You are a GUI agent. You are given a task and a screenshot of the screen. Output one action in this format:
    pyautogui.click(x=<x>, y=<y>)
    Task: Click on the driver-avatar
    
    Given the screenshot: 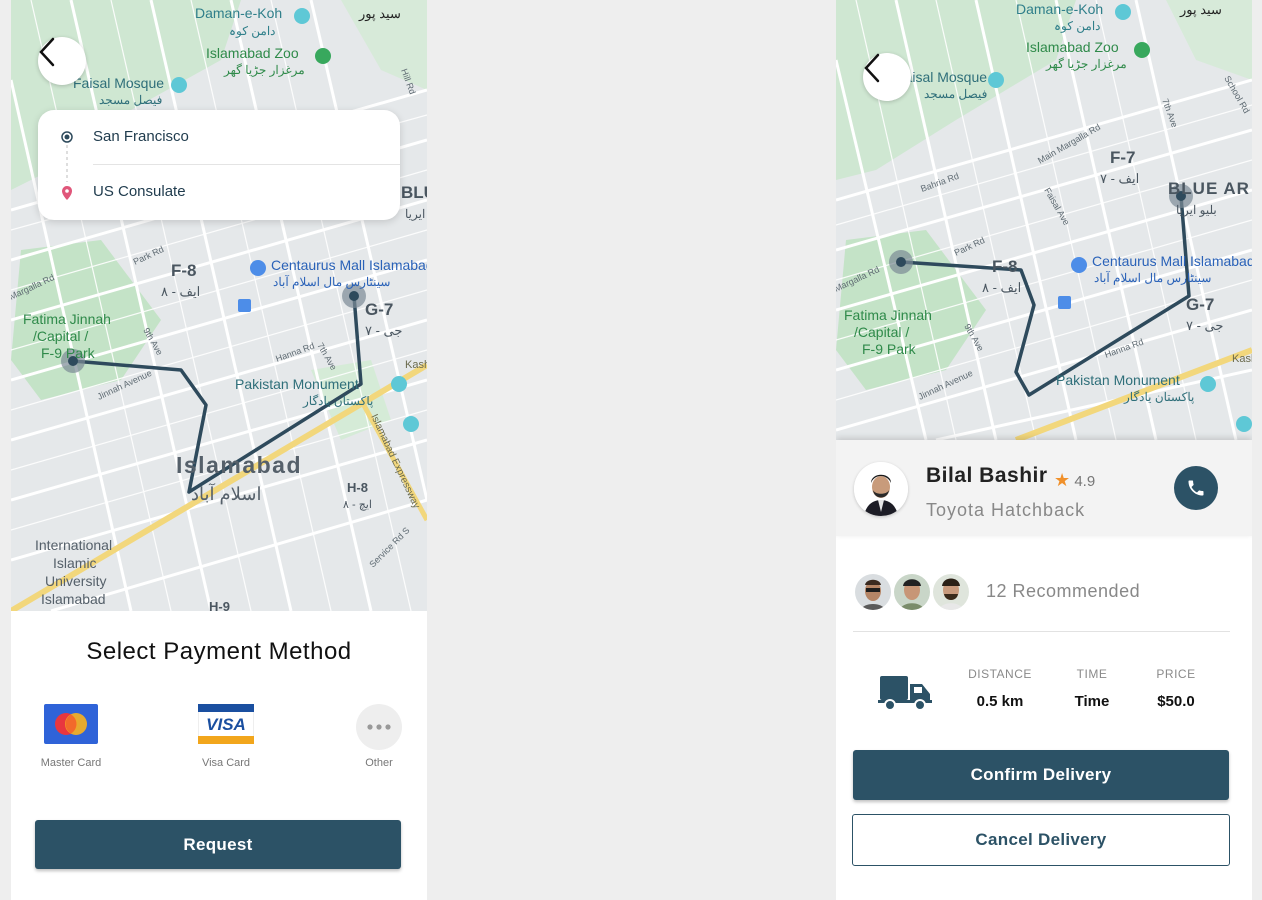 What is the action you would take?
    pyautogui.click(x=881, y=489)
    